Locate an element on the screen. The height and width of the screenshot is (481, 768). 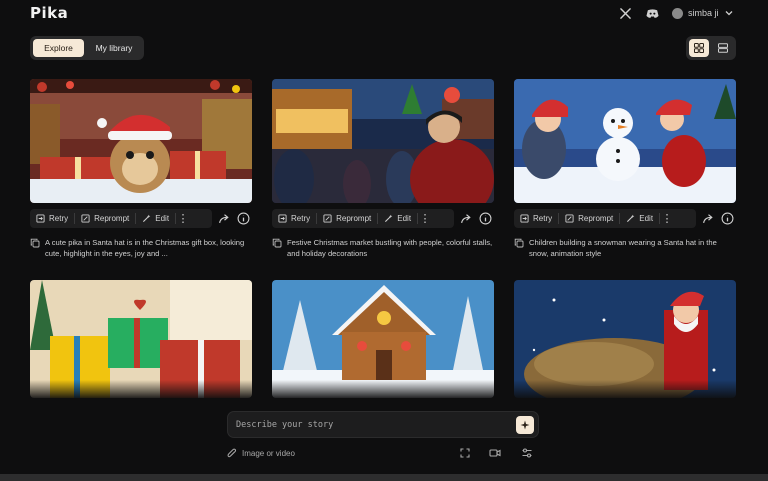
x-logo-icon is located at coordinates (625, 13).